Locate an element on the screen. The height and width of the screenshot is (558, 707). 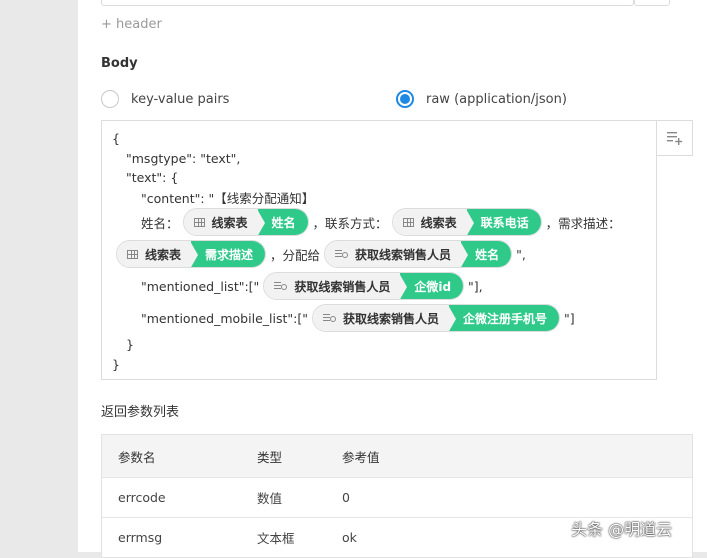
field-tag-lead-name: 线索表 姓名 is located at coordinates (245, 222).